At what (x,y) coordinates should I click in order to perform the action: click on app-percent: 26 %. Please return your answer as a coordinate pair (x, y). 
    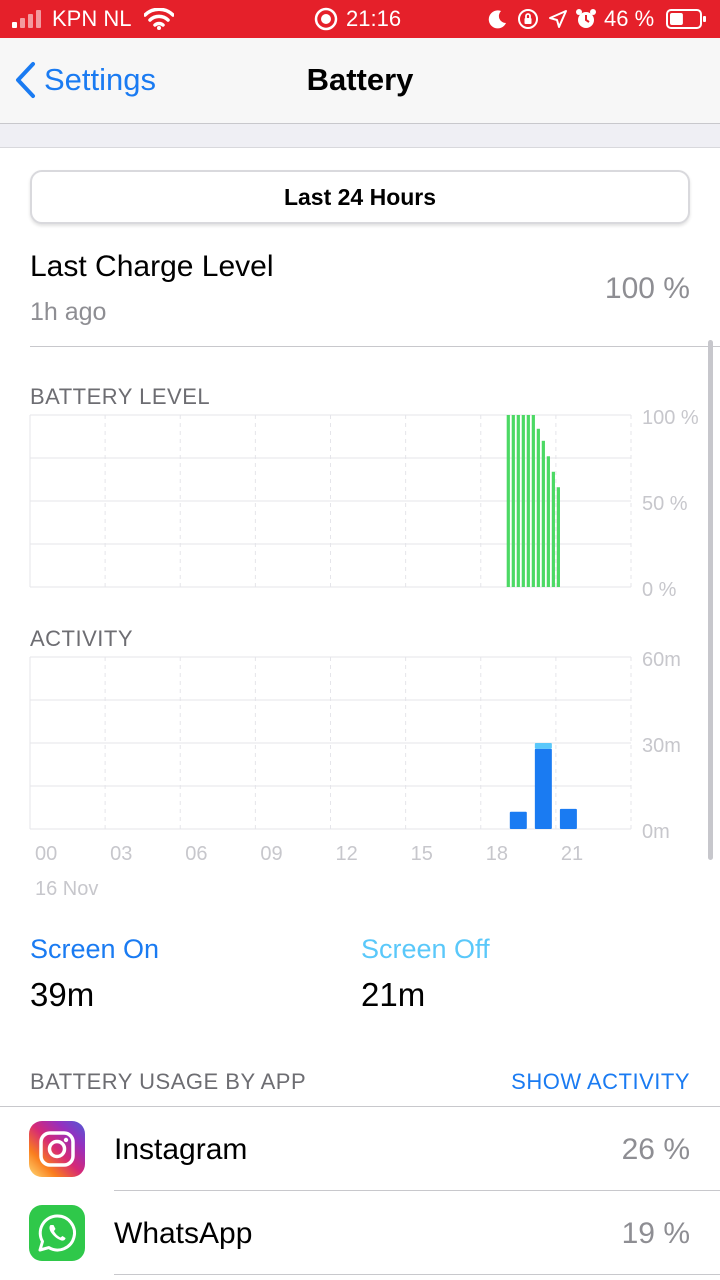
    Looking at the image, I should click on (655, 1149).